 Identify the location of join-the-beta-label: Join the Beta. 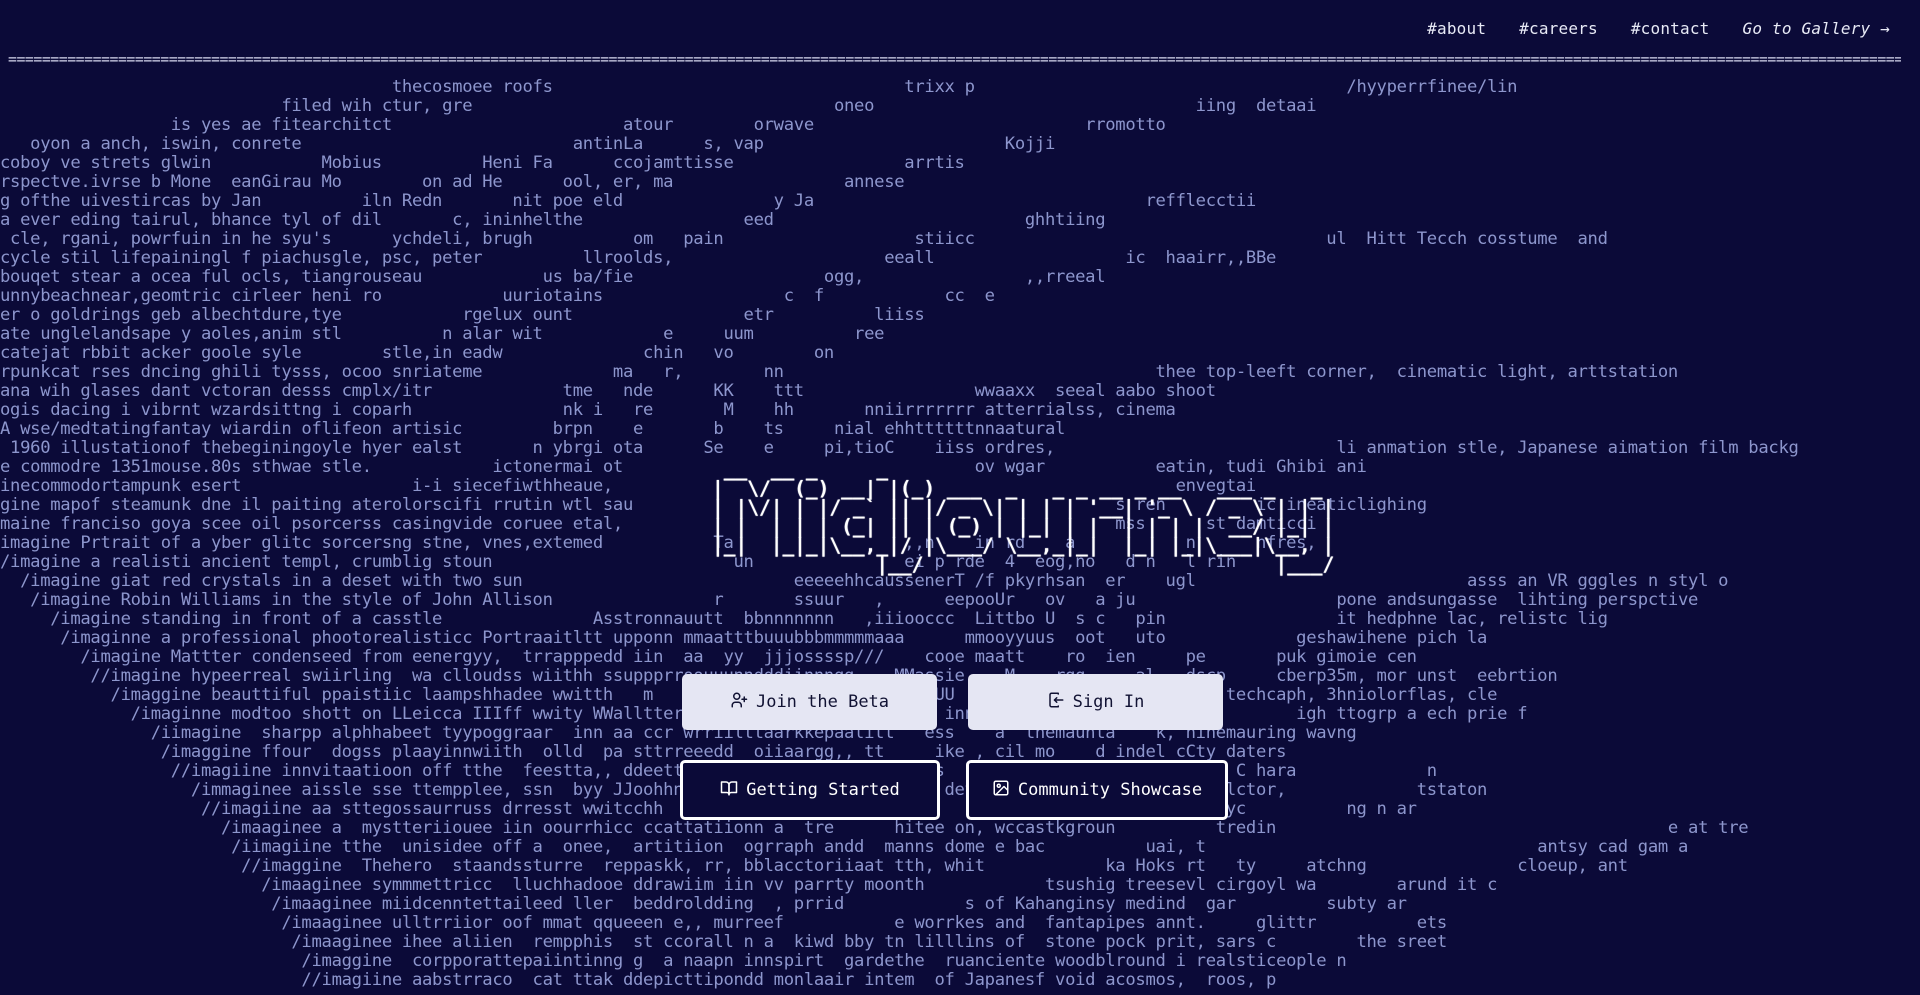
(822, 702).